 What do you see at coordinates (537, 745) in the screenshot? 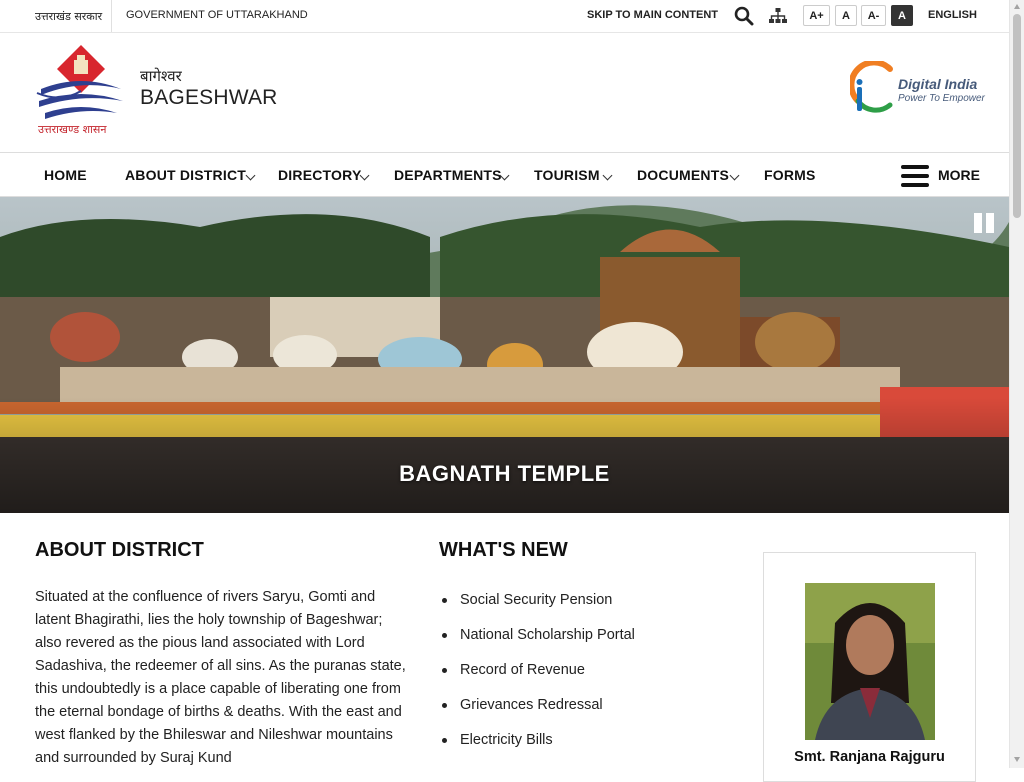
I see `list-item: Electricity Bills` at bounding box center [537, 745].